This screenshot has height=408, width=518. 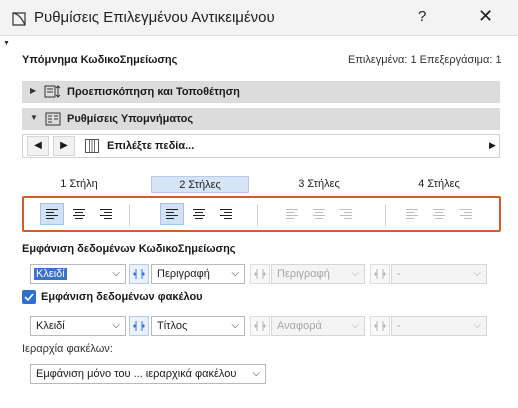 I want to click on title-bar: Ρυθμίσεις Επιλεγμένου Αντικειμένου ? ✕, so click(x=259, y=18).